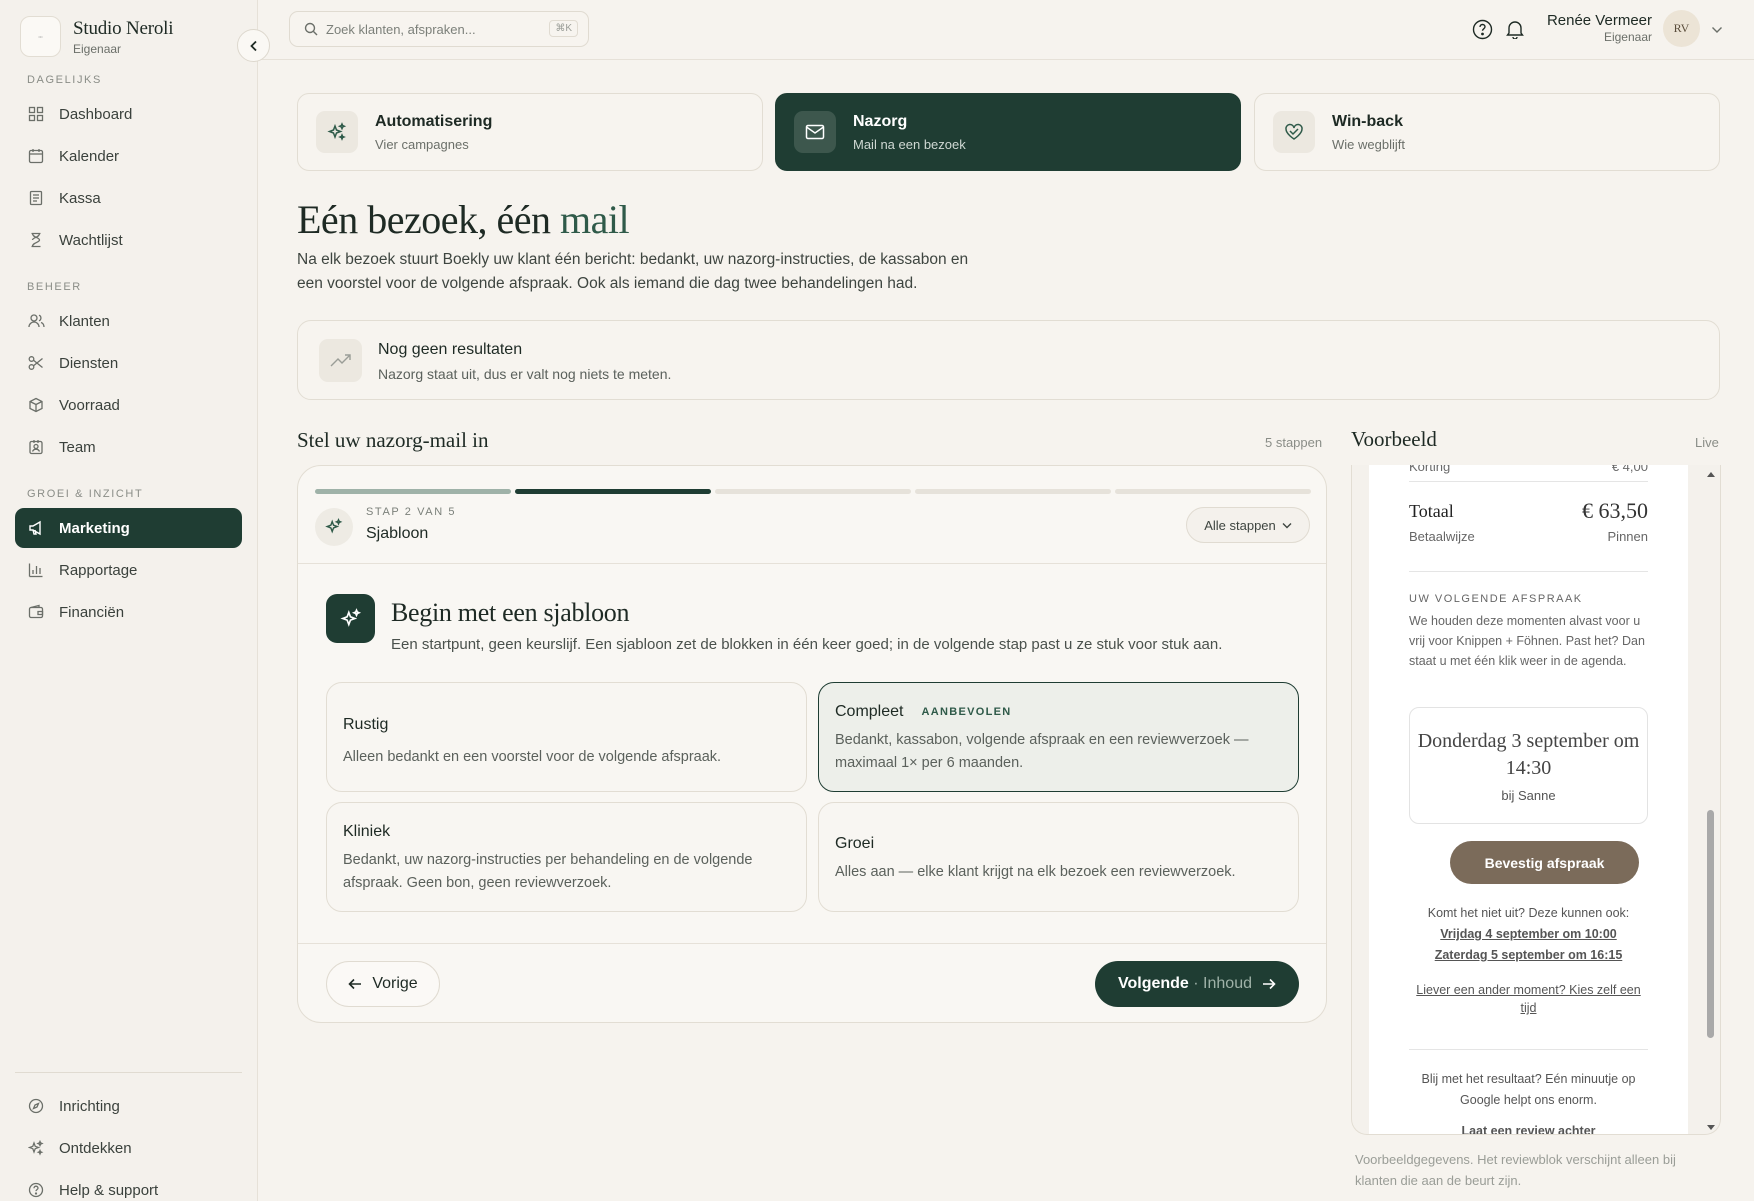  I want to click on sidebar-item-label: Kalender, so click(89, 156).